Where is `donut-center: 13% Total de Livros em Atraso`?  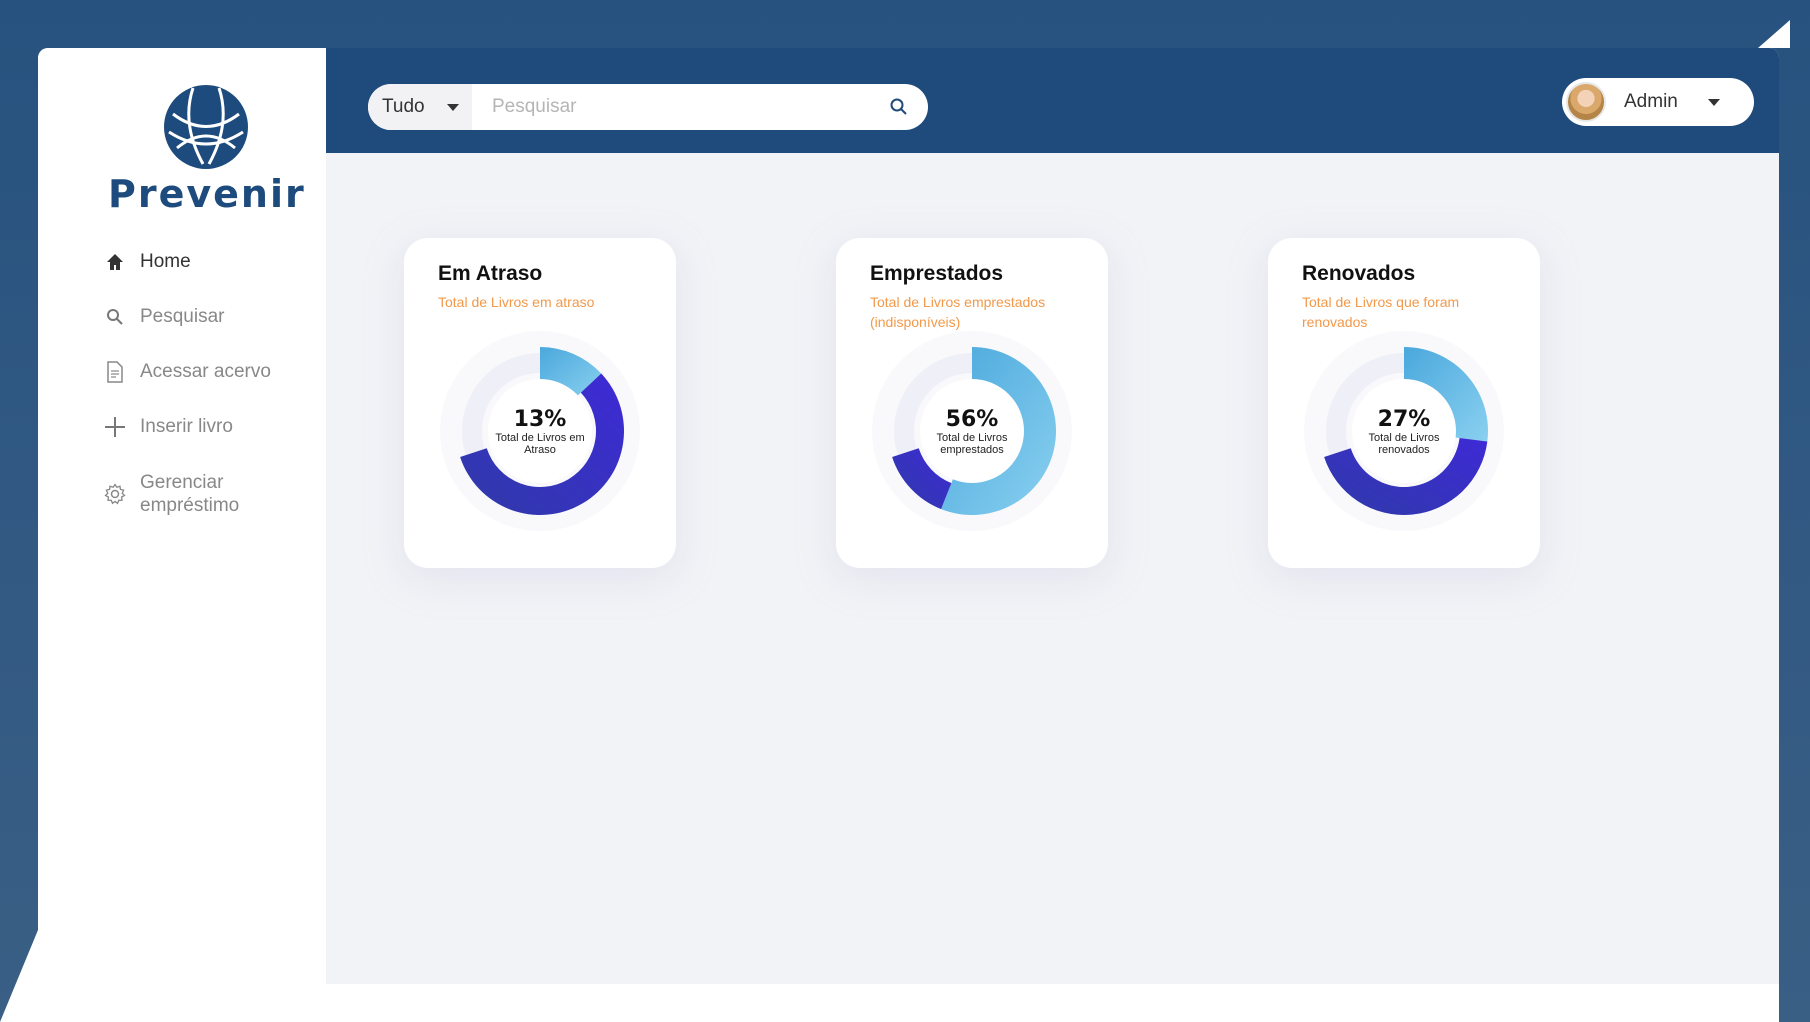
donut-center: 13% Total de Livros em Atraso is located at coordinates (540, 431).